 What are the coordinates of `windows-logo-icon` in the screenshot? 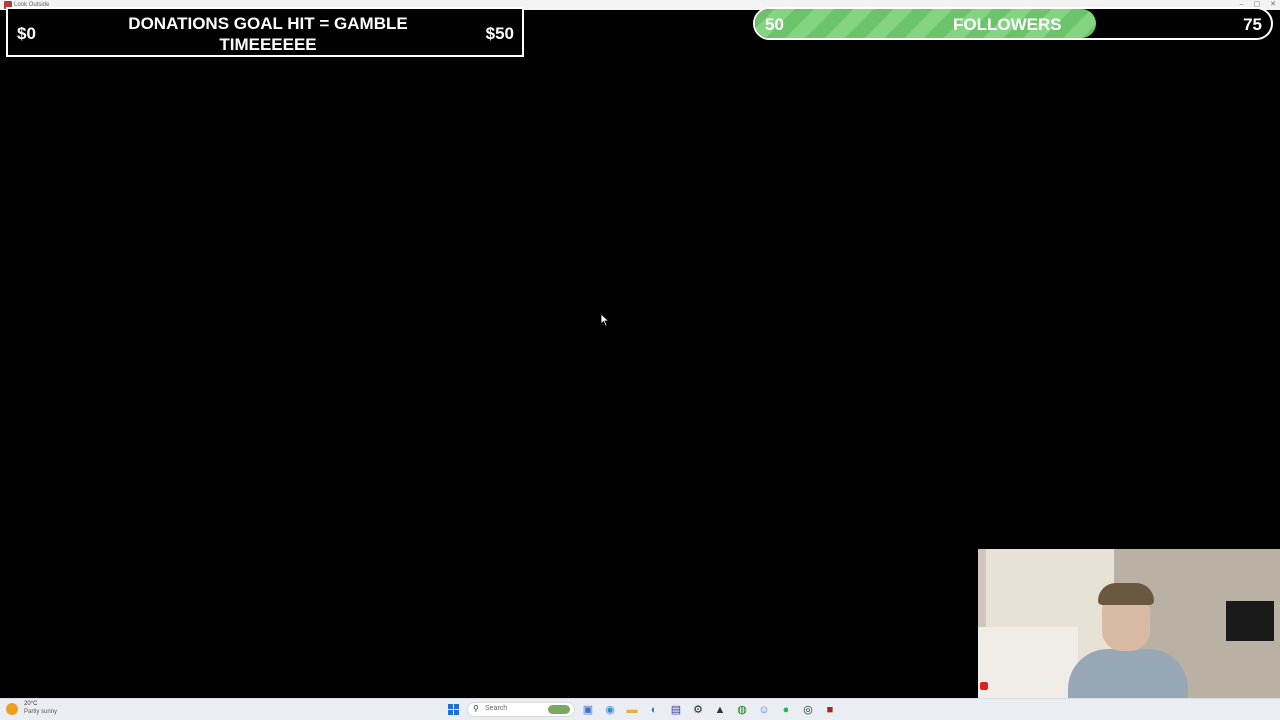 It's located at (450, 706).